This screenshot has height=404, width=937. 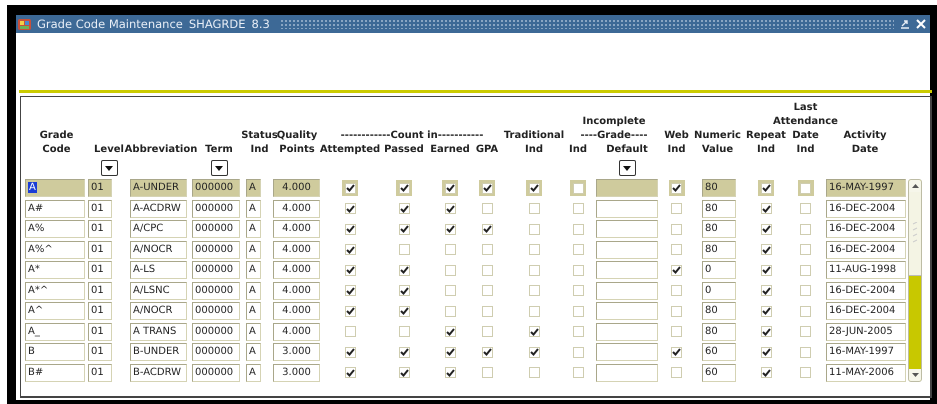 What do you see at coordinates (55, 373) in the screenshot?
I see `grade-code-field: B#` at bounding box center [55, 373].